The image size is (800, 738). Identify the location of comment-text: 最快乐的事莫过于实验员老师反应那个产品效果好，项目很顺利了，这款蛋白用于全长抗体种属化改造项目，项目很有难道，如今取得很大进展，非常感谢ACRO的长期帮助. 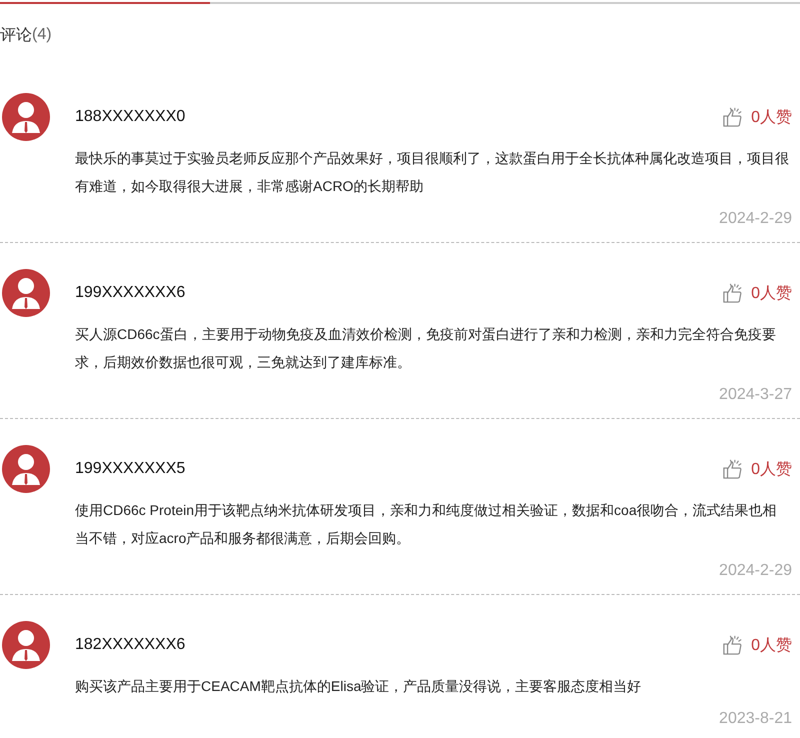
(432, 172).